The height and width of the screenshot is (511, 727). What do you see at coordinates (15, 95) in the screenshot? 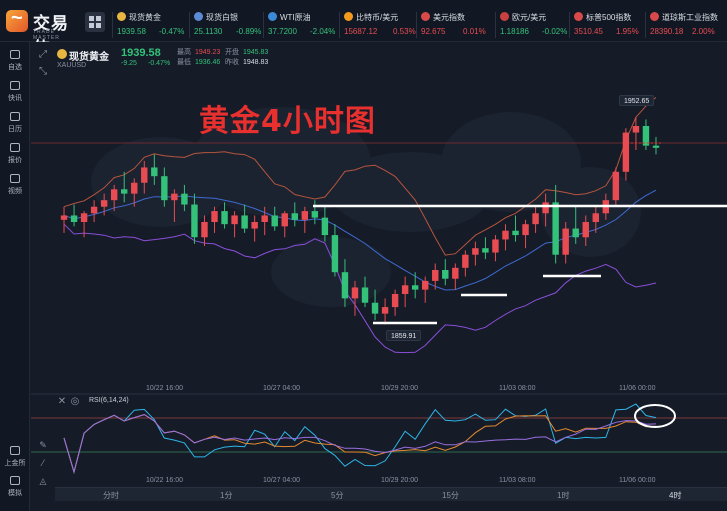
I see `sidebar-item: 快讯` at bounding box center [15, 95].